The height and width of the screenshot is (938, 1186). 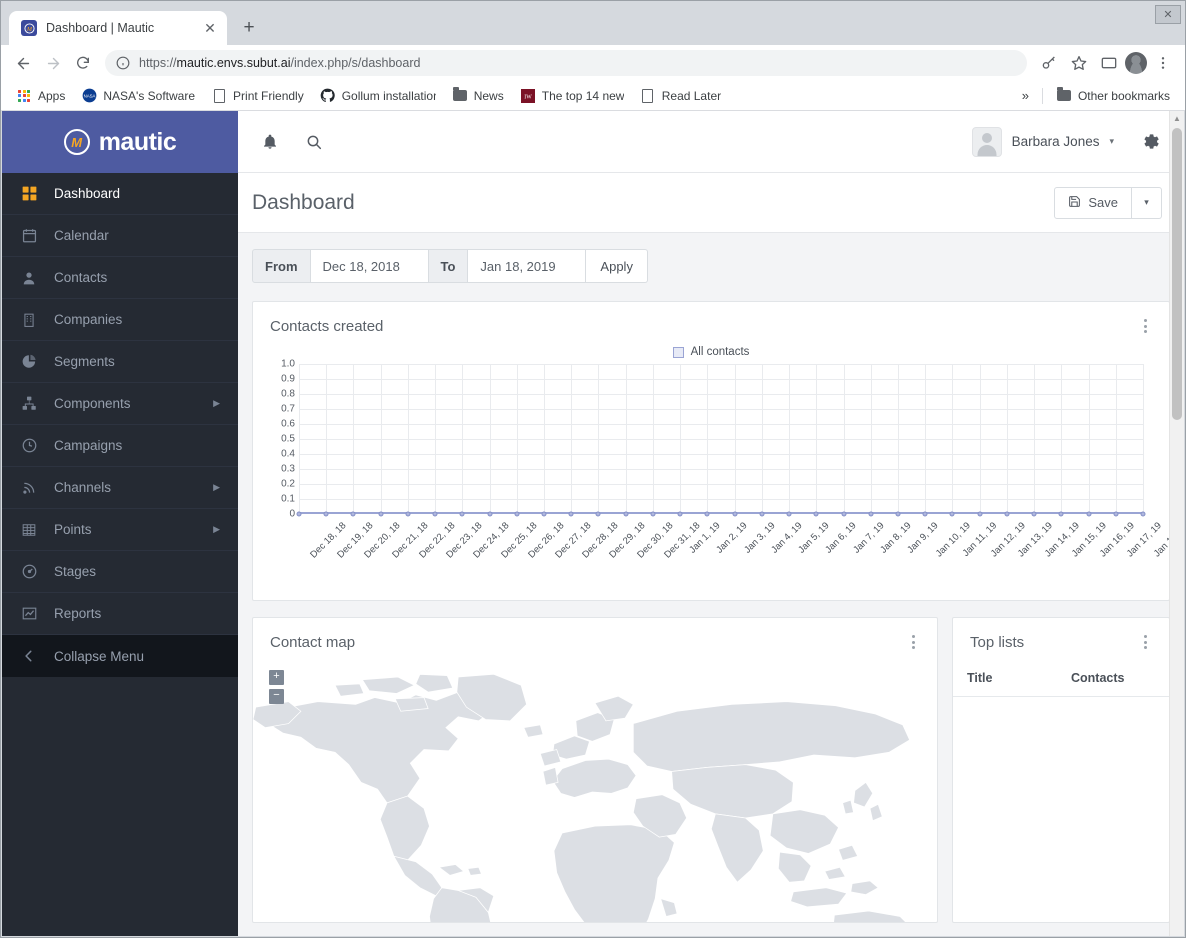 What do you see at coordinates (1049, 63) in the screenshot?
I see `key-icon` at bounding box center [1049, 63].